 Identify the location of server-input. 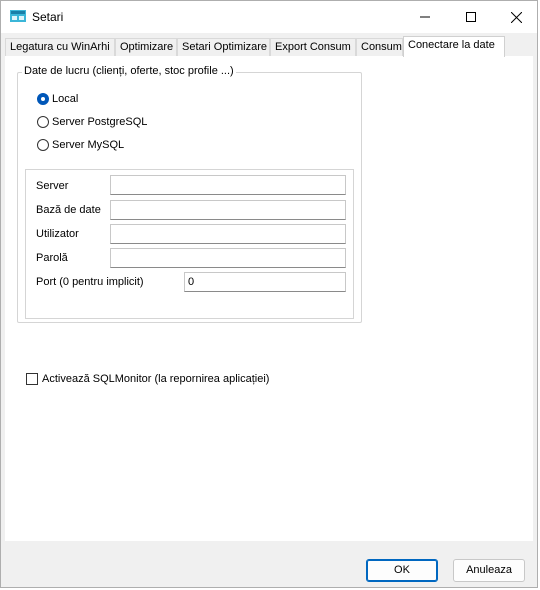
(228, 185).